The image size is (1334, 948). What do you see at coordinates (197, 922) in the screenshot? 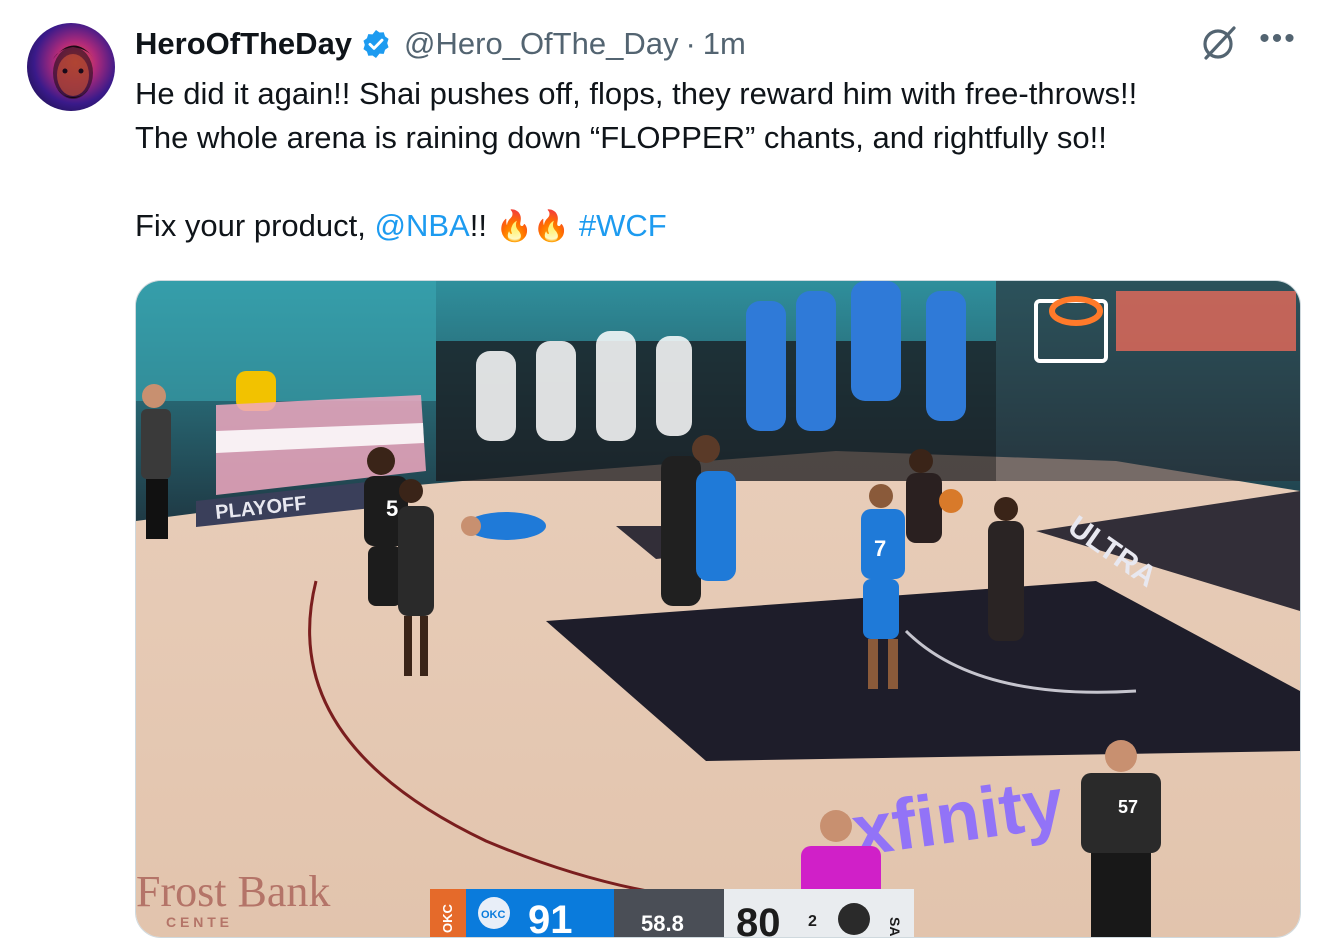
I see `venue-sub-text: C E N T E` at bounding box center [197, 922].